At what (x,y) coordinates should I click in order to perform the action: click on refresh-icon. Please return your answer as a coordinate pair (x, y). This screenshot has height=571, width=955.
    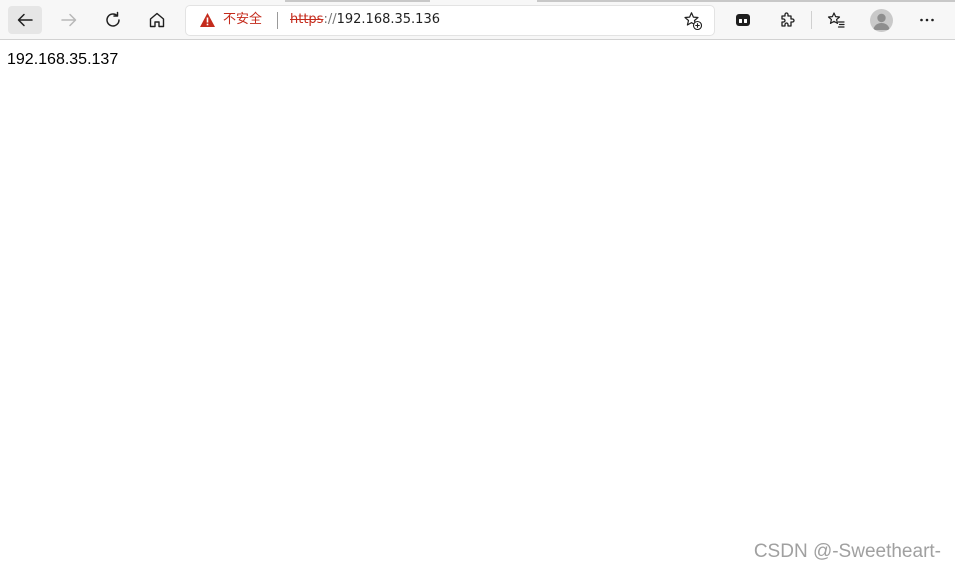
    Looking at the image, I should click on (113, 19).